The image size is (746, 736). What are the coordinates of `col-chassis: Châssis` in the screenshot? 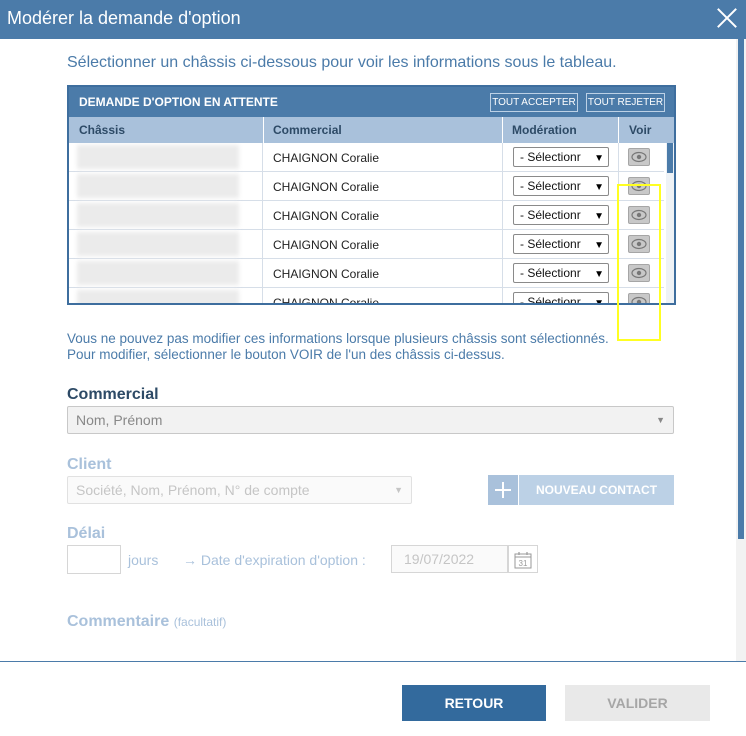 It's located at (102, 130).